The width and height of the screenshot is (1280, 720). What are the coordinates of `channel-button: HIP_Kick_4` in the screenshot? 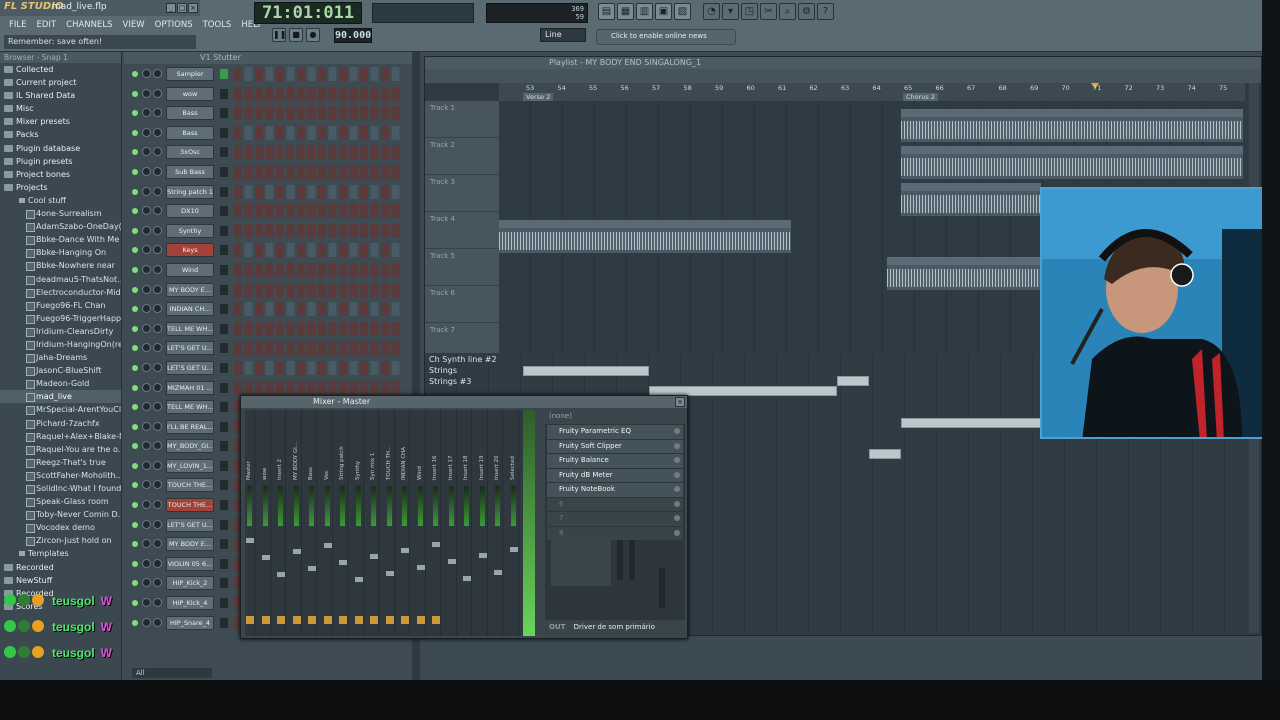 It's located at (190, 603).